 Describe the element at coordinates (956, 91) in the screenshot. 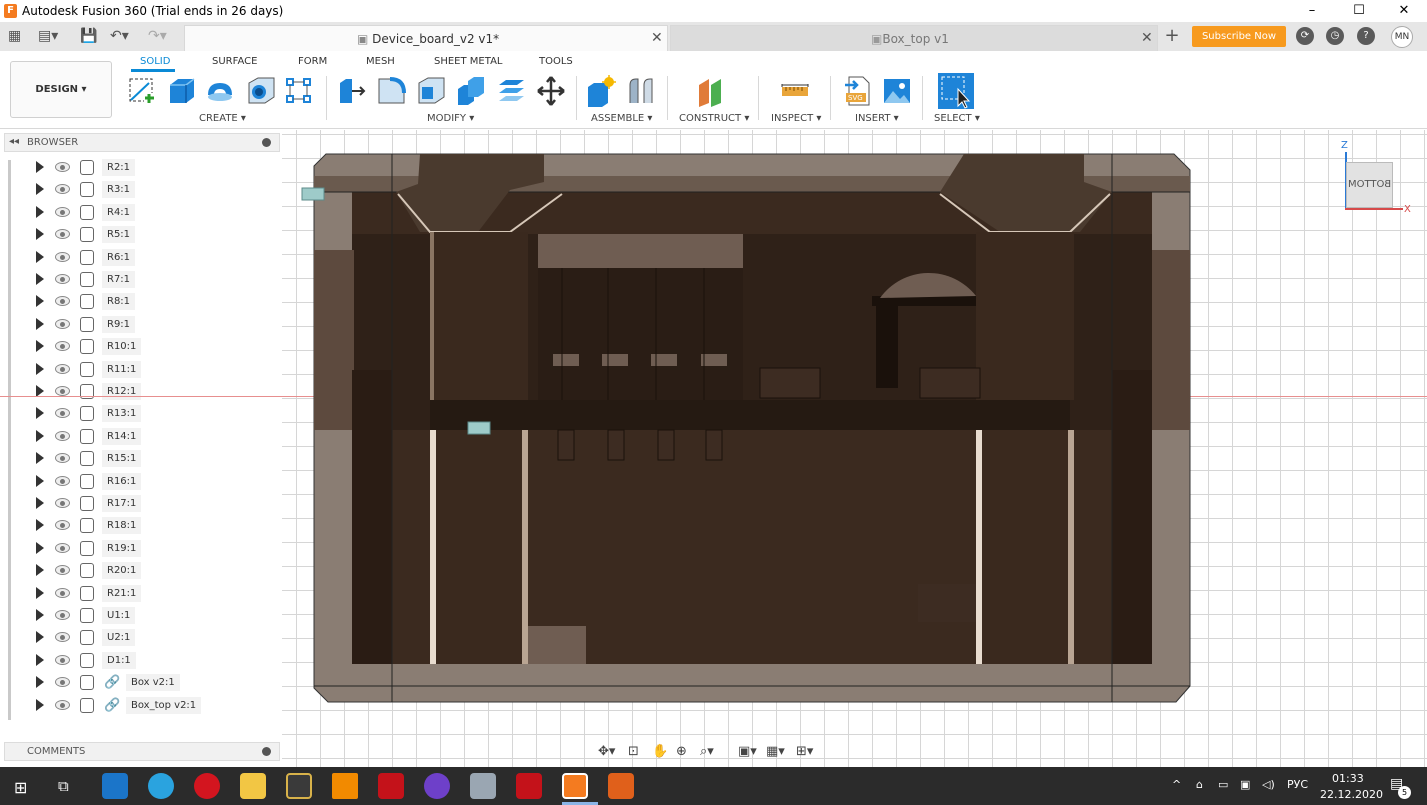

I see `select-icon` at that location.